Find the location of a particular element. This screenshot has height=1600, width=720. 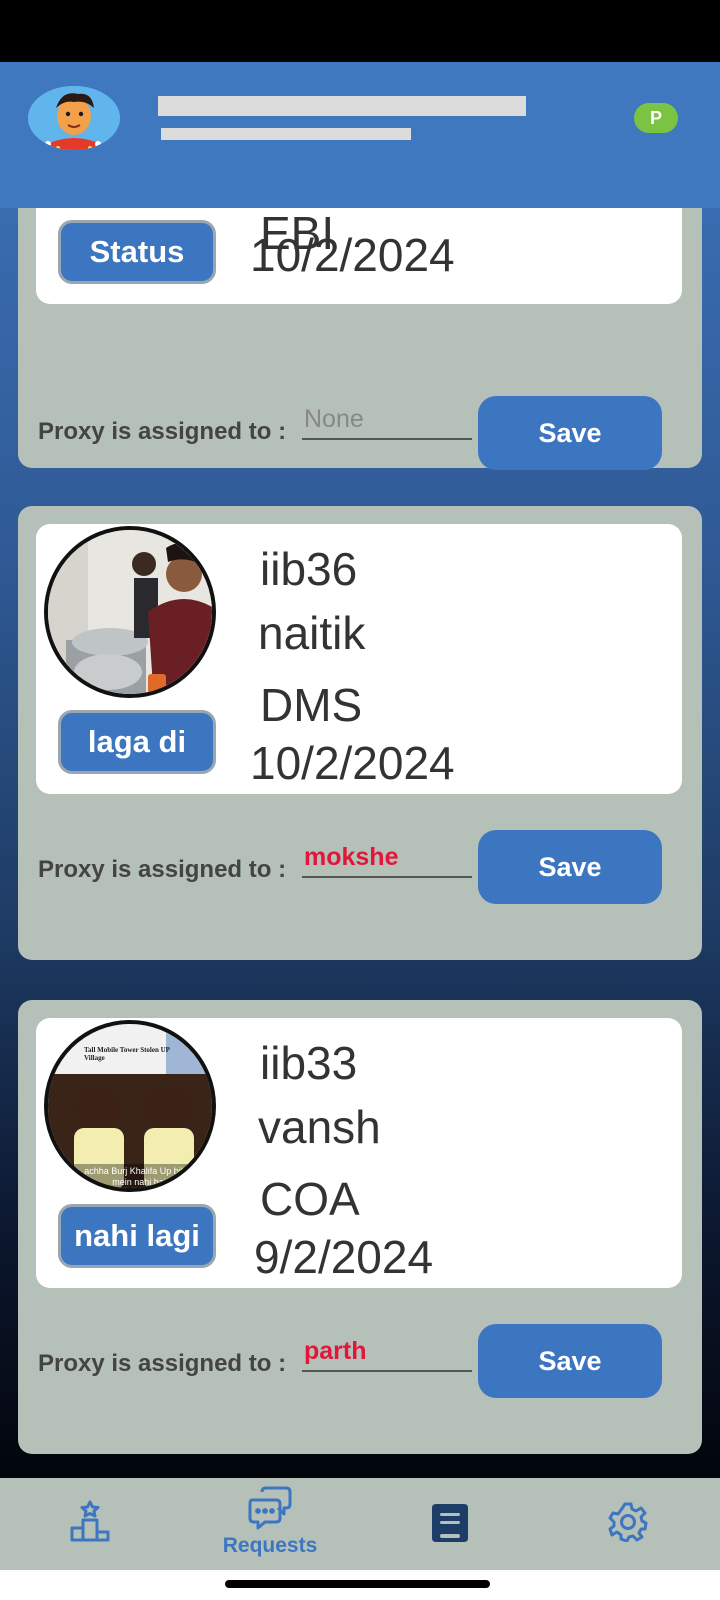

student-code-text: iib33 is located at coordinates (309, 1063).